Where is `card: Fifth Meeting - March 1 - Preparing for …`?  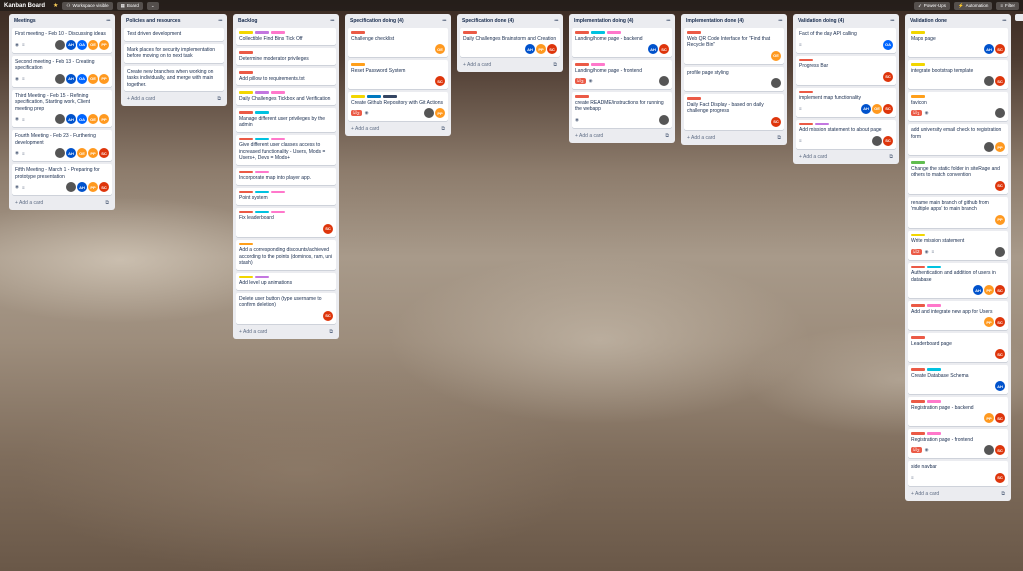
card: Fifth Meeting - March 1 - Preparing for … is located at coordinates (62, 179).